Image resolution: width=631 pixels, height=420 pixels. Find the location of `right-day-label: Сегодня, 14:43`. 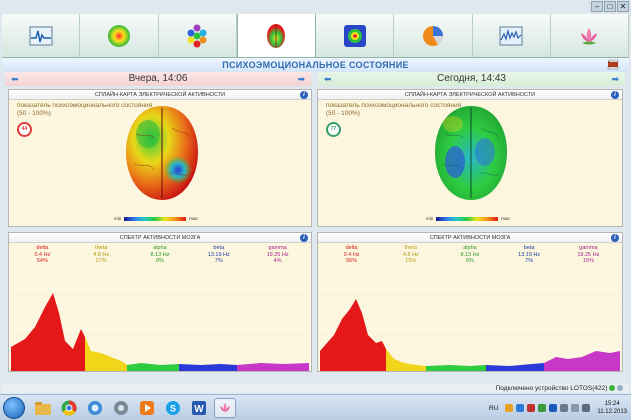

right-day-label: Сегодня, 14:43 is located at coordinates (471, 78).